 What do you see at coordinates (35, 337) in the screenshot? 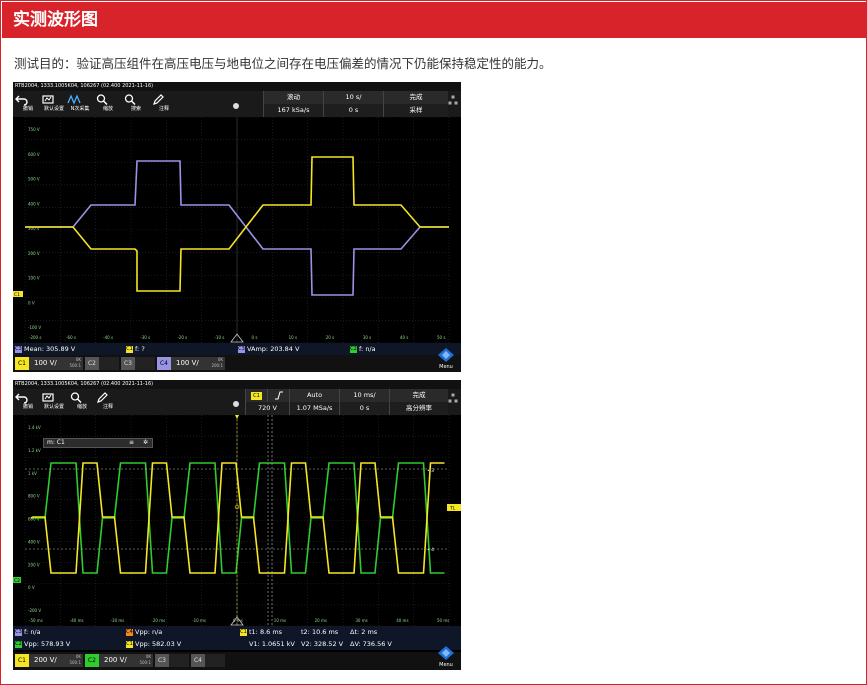
I see `x-tick-label: -200 s` at bounding box center [35, 337].